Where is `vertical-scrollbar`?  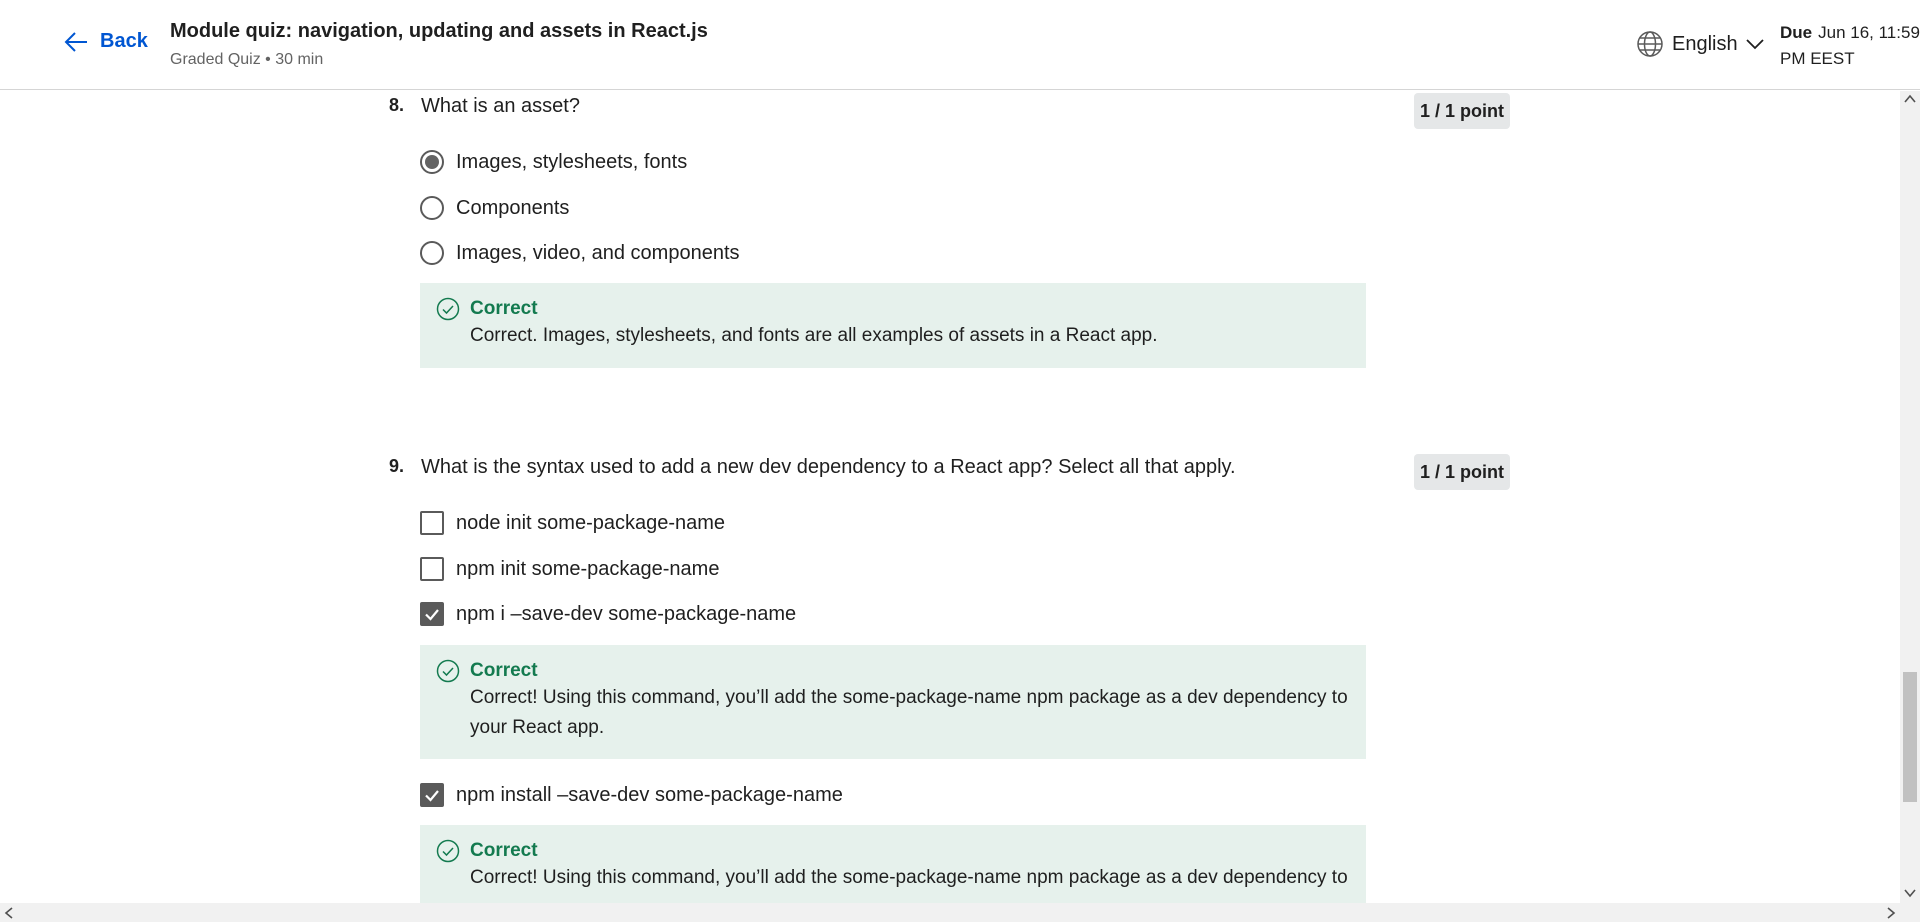
vertical-scrollbar is located at coordinates (1910, 497).